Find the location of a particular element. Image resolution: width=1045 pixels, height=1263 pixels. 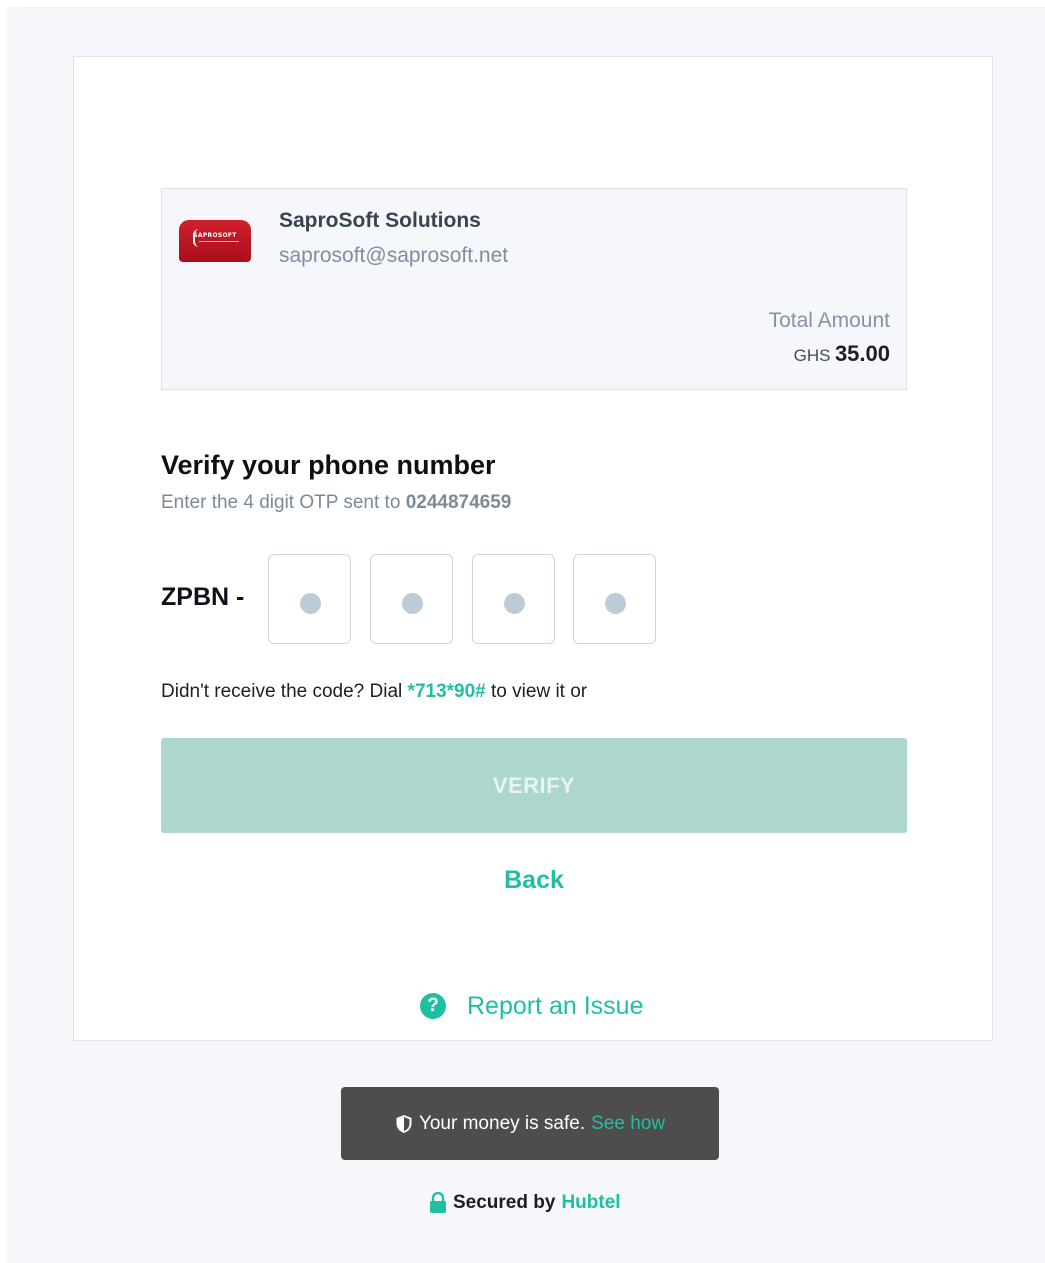

see-how-link: See how is located at coordinates (628, 1124).